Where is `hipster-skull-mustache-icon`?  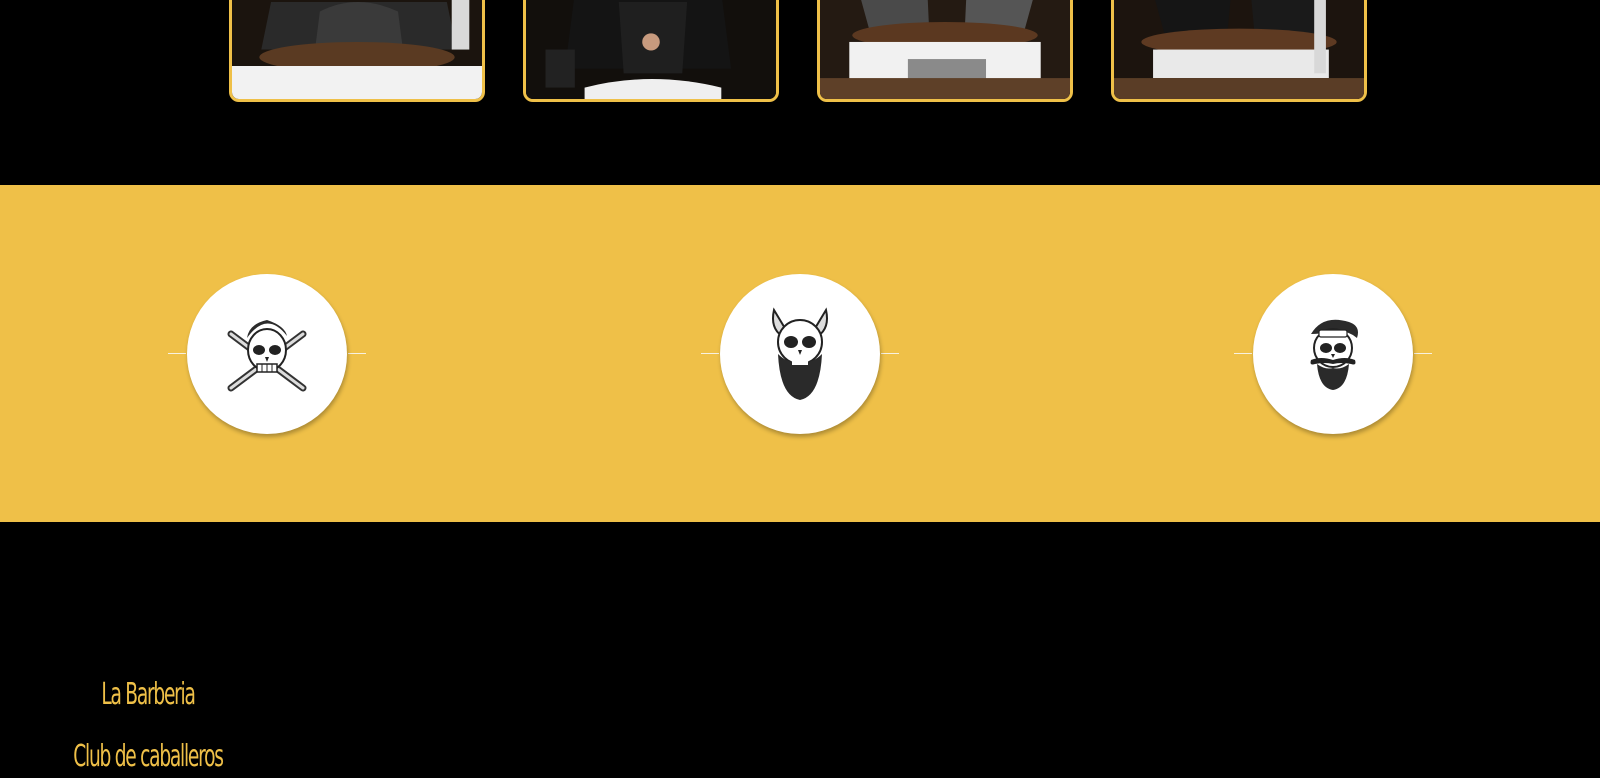 hipster-skull-mustache-icon is located at coordinates (1333, 354).